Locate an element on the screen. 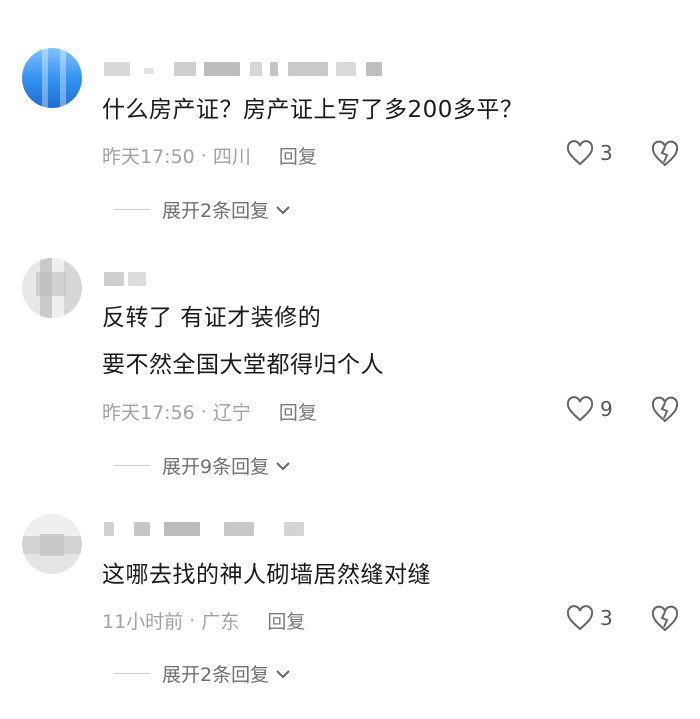 The image size is (700, 719). expand-replies-button: 展开9条回复 is located at coordinates (202, 465).